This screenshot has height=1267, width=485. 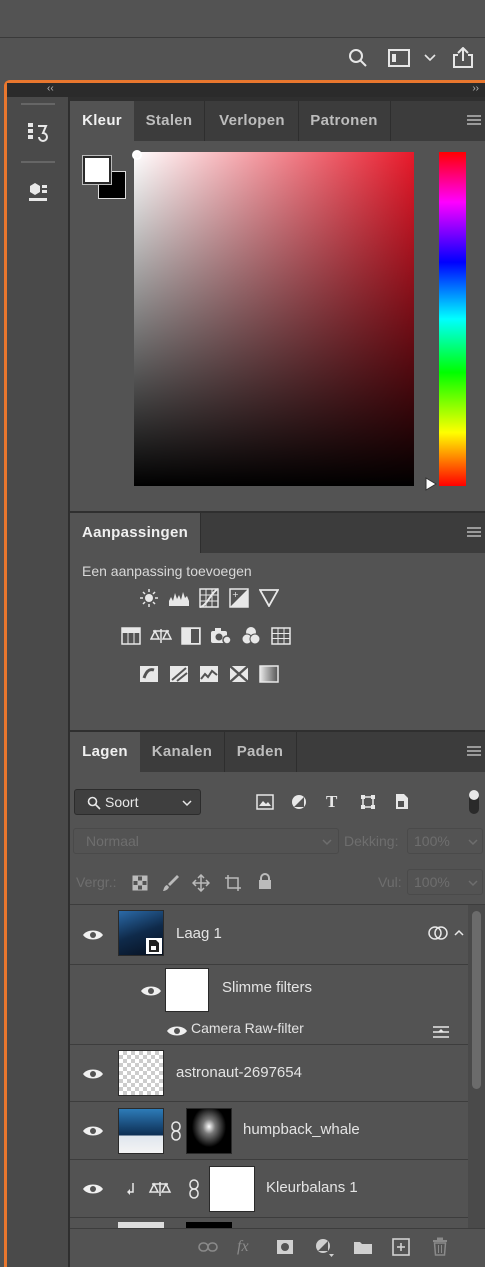 What do you see at coordinates (191, 636) in the screenshot?
I see `black-white-icon` at bounding box center [191, 636].